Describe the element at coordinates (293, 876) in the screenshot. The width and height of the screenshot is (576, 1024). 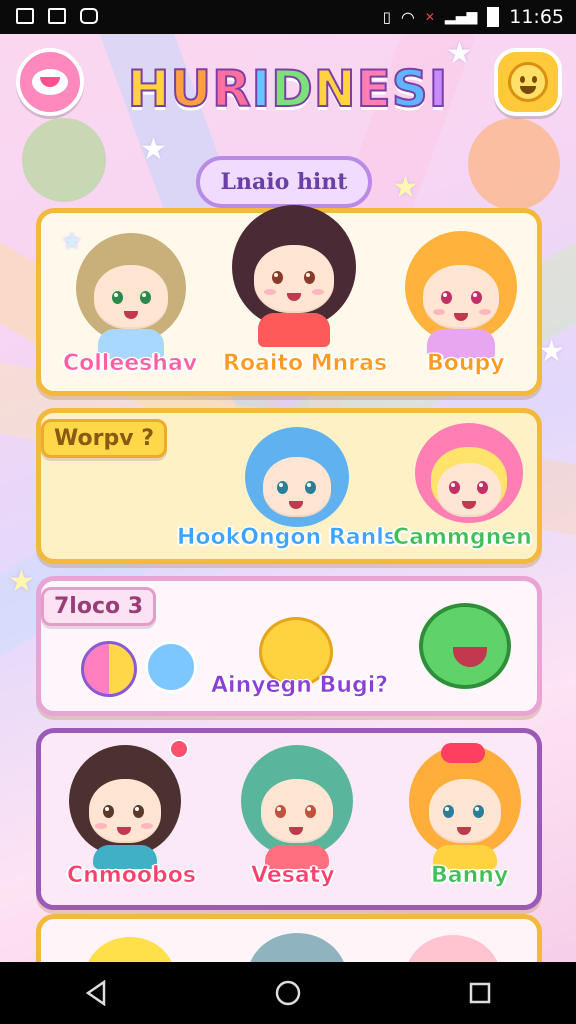
I see `character-name: Vesaty` at that location.